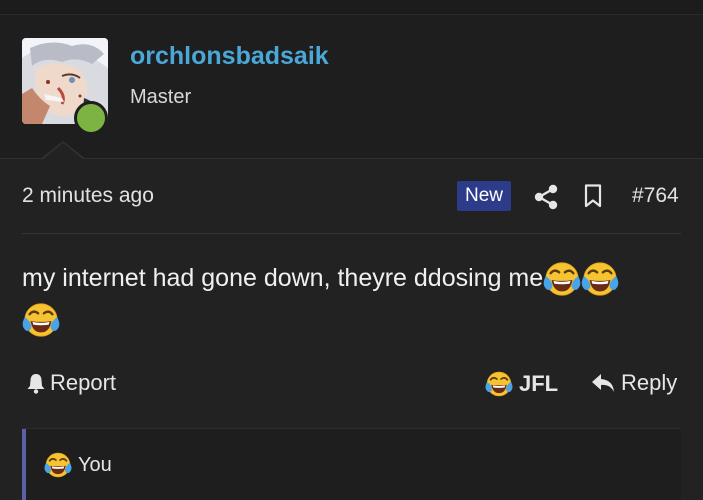 This screenshot has width=703, height=500. Describe the element at coordinates (95, 464) in the screenshot. I see `reaction-summary-label: You` at that location.